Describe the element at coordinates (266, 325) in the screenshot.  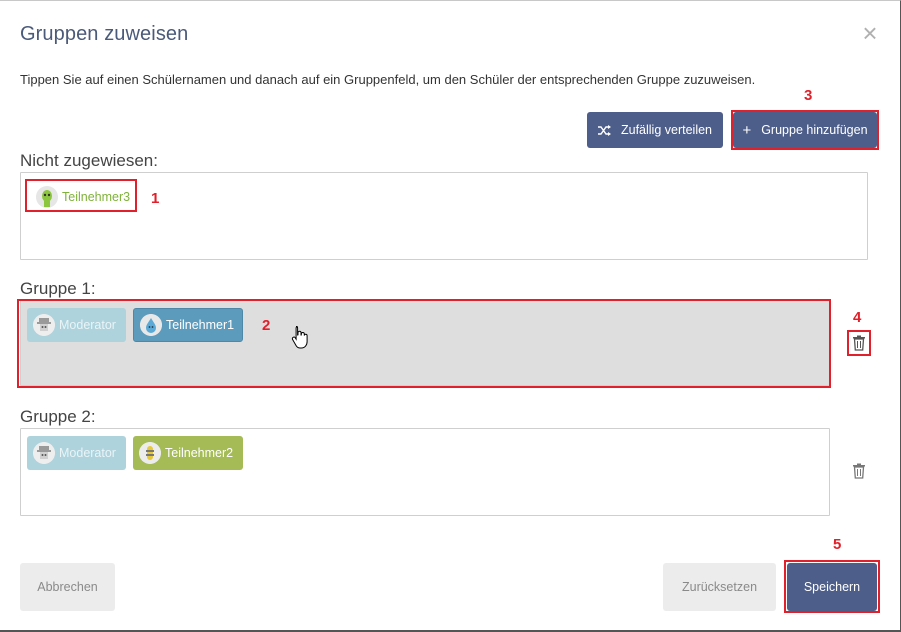
I see `annotation-number-2: 2` at that location.